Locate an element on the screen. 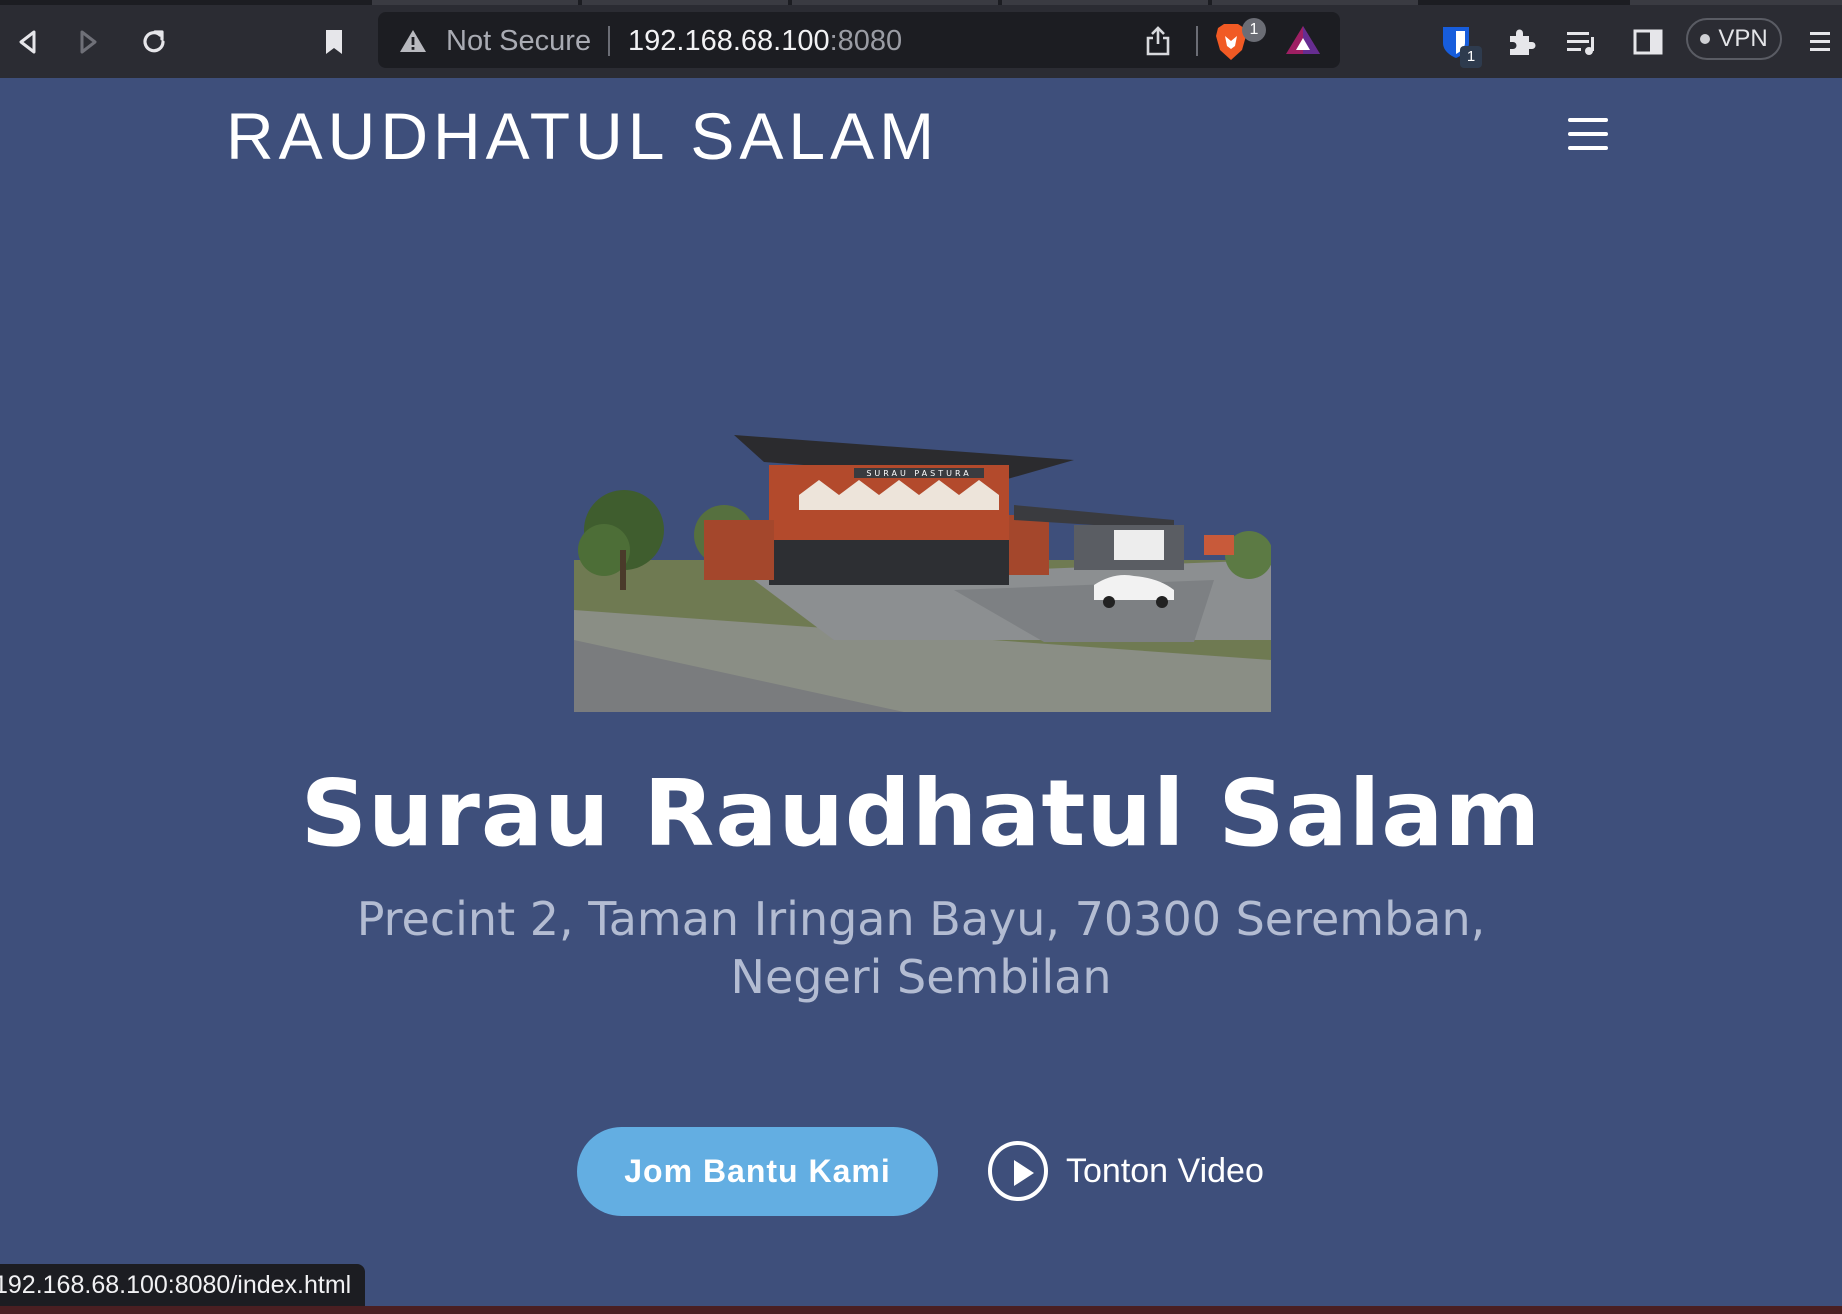 This screenshot has height=1314, width=1842. sidebar-button is located at coordinates (1648, 42).